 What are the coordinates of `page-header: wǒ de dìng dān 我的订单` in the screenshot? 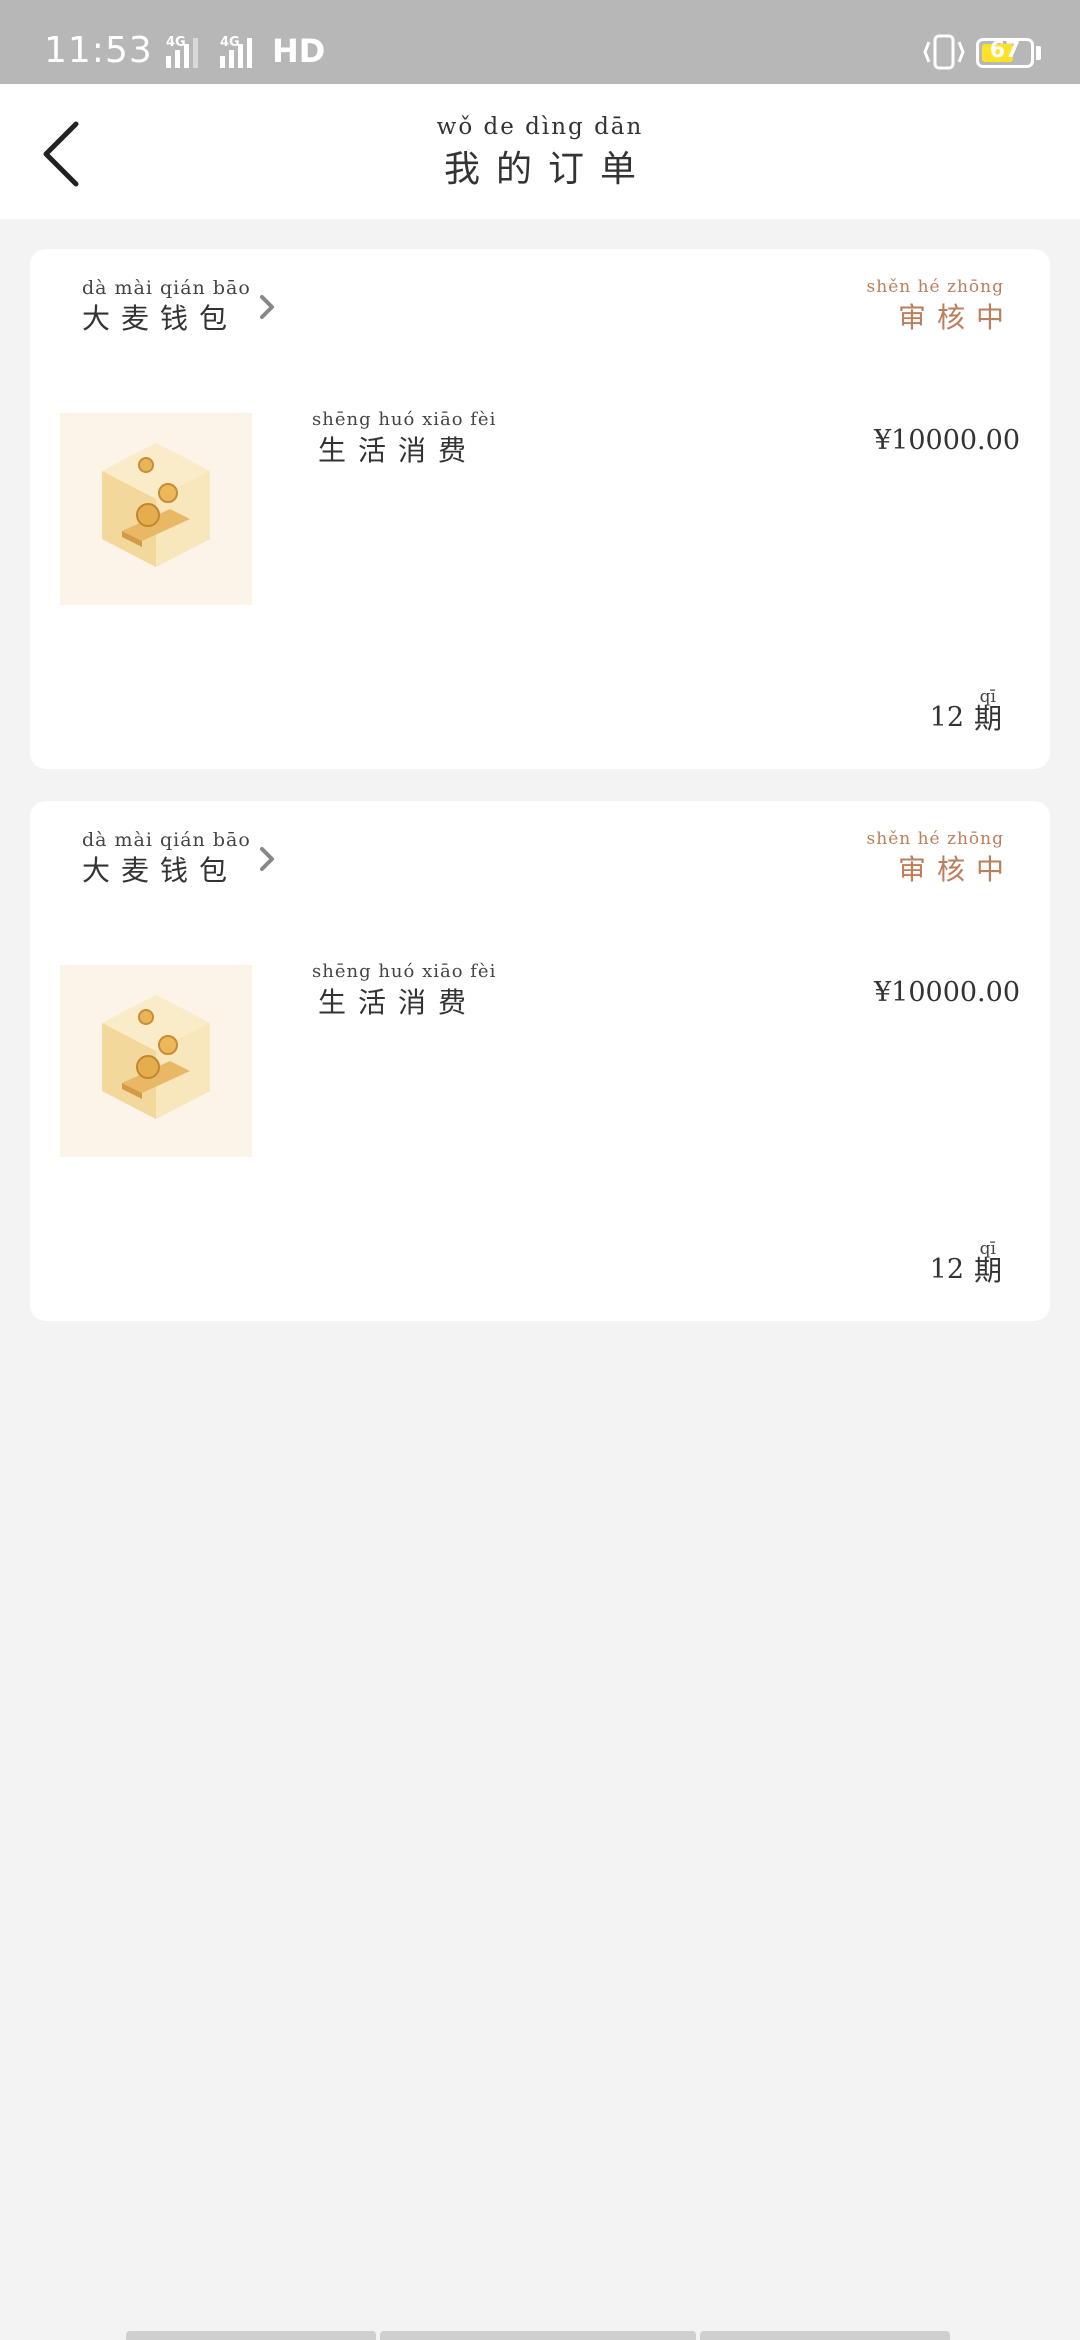 It's located at (540, 151).